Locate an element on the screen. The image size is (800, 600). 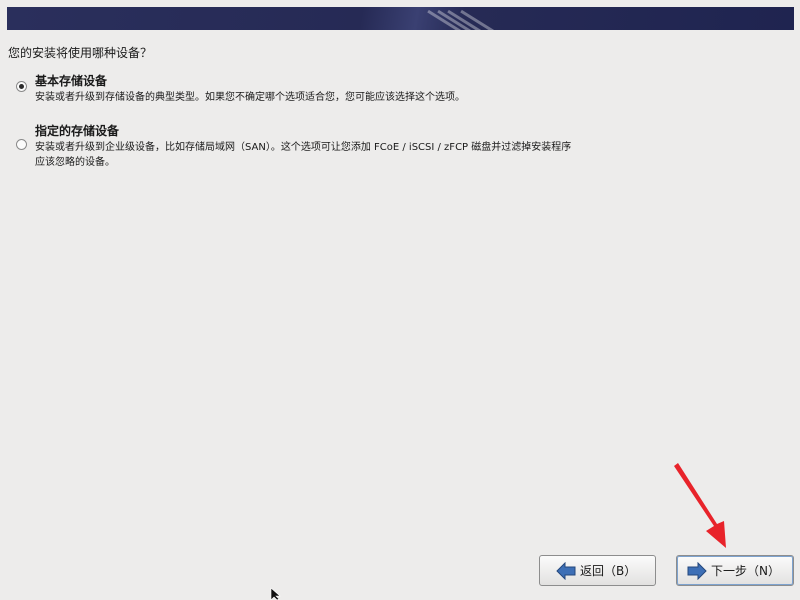
basic-storage-radio is located at coordinates (21, 86).